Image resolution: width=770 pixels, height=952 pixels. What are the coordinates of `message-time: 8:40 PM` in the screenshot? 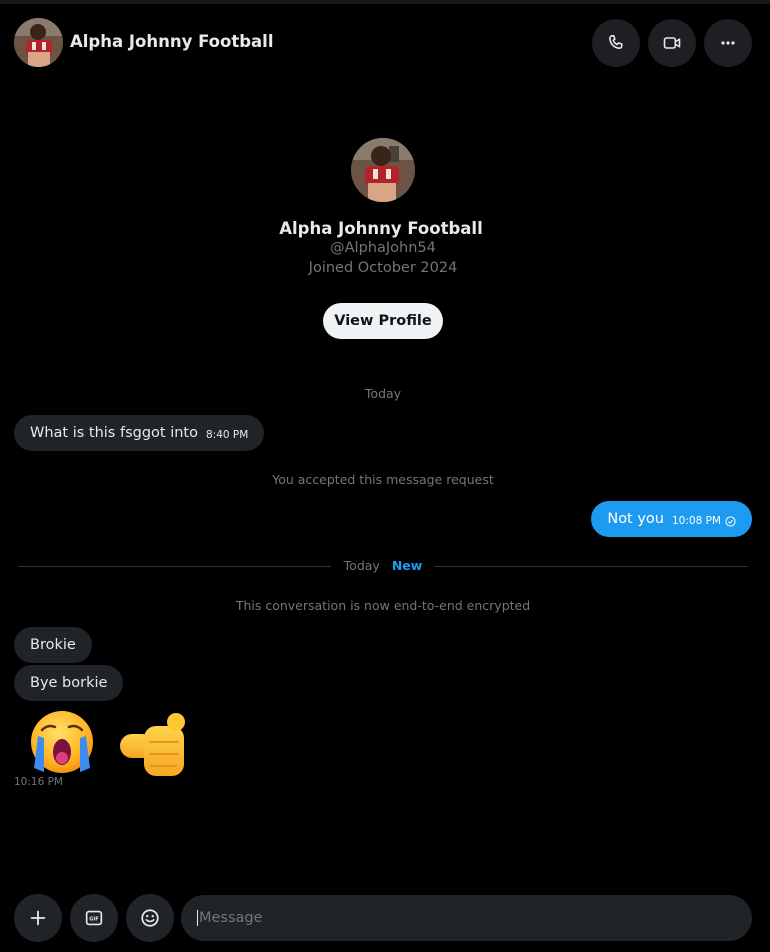 It's located at (227, 435).